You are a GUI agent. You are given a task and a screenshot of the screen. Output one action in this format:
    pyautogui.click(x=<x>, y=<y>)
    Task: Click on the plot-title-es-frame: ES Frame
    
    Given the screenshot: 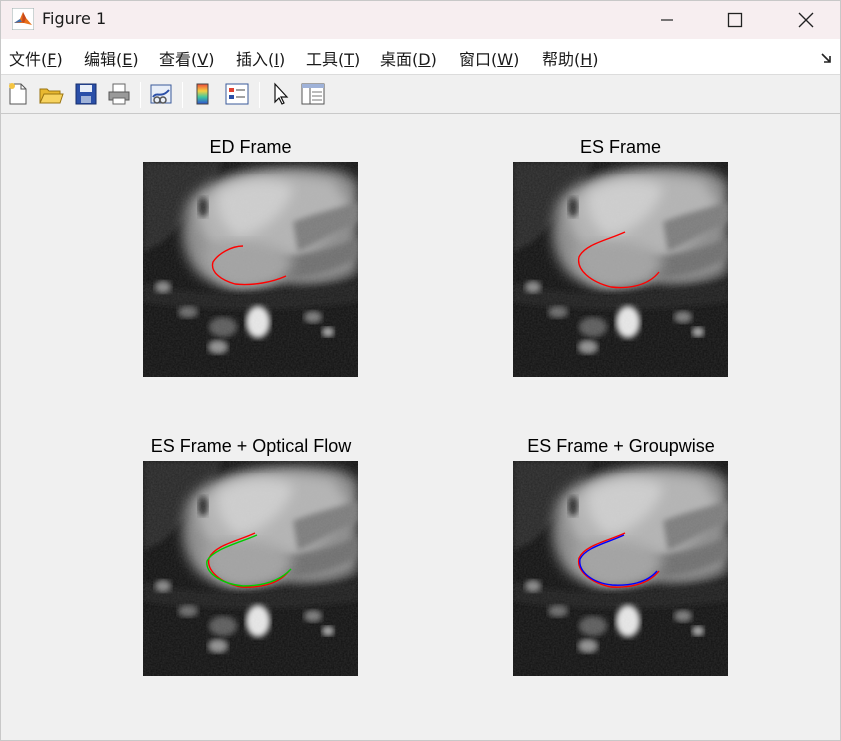 What is the action you would take?
    pyautogui.click(x=620, y=147)
    